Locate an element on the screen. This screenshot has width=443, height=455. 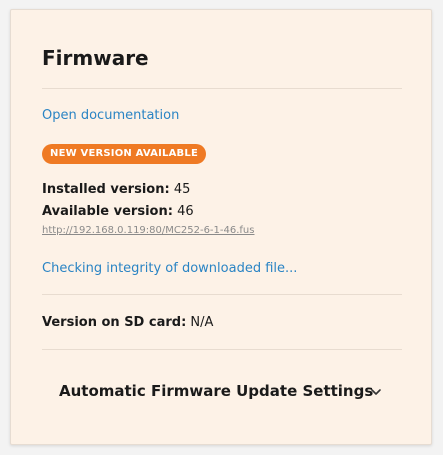
installed-version-label: Installed version: is located at coordinates (106, 189).